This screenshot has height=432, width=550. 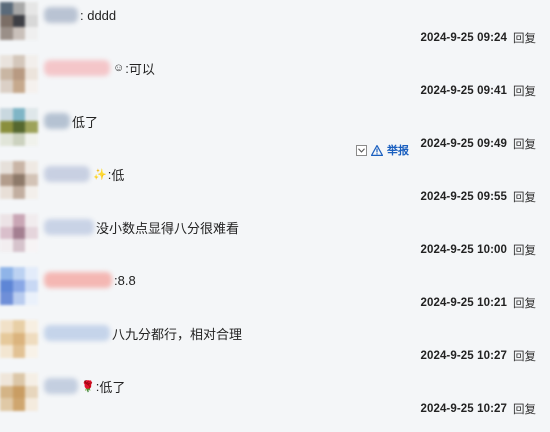 What do you see at coordinates (88, 386) in the screenshot?
I see `rose-icon: 🌹` at bounding box center [88, 386].